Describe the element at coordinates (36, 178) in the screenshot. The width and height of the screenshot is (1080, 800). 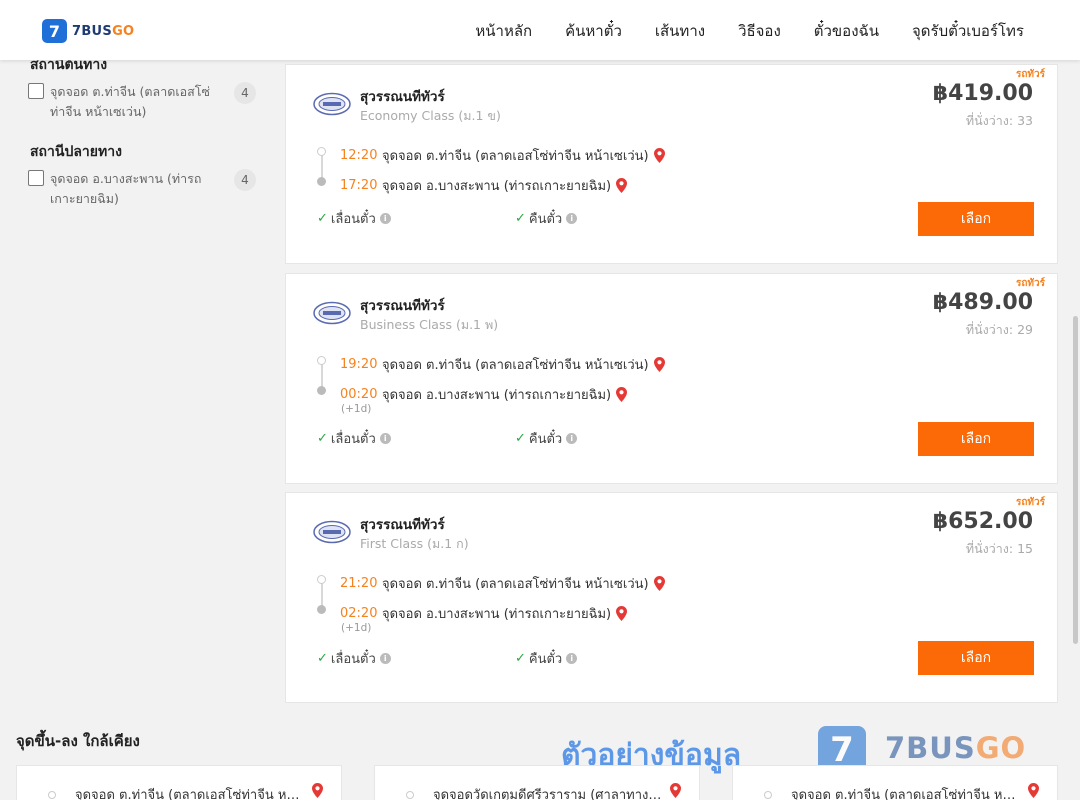
I see `destination-checkbox` at that location.